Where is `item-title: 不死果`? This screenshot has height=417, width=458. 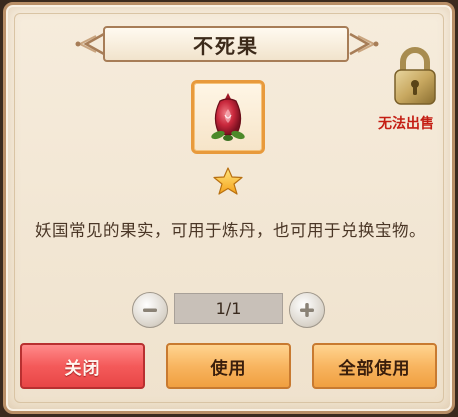 item-title: 不死果 is located at coordinates (226, 45).